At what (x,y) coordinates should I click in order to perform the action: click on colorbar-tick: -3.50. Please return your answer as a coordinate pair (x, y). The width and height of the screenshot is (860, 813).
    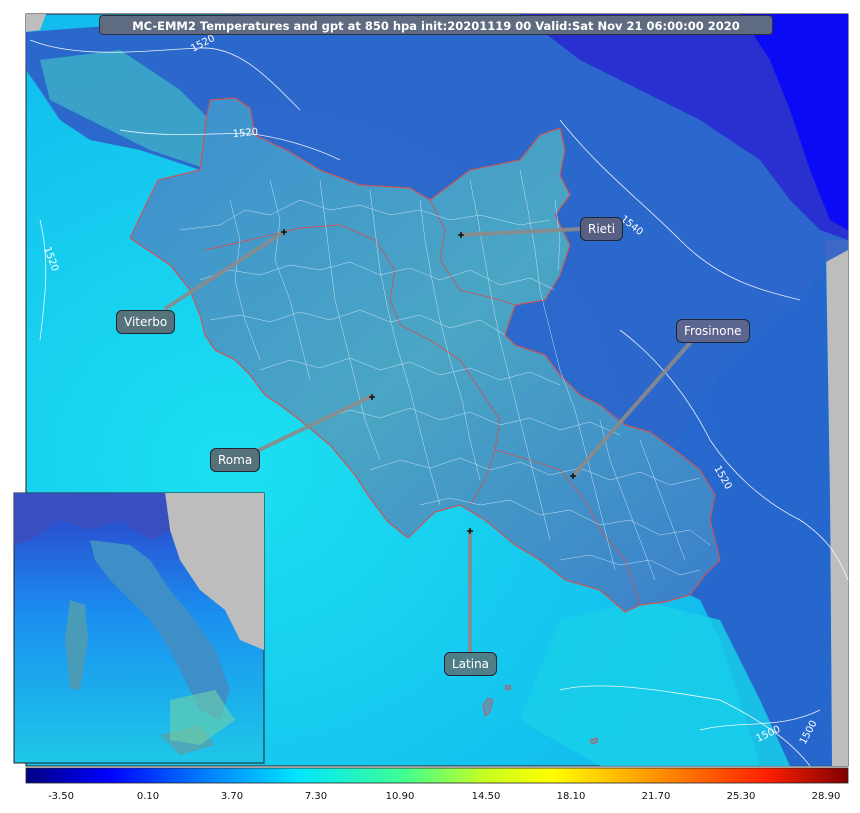
    Looking at the image, I should click on (61, 796).